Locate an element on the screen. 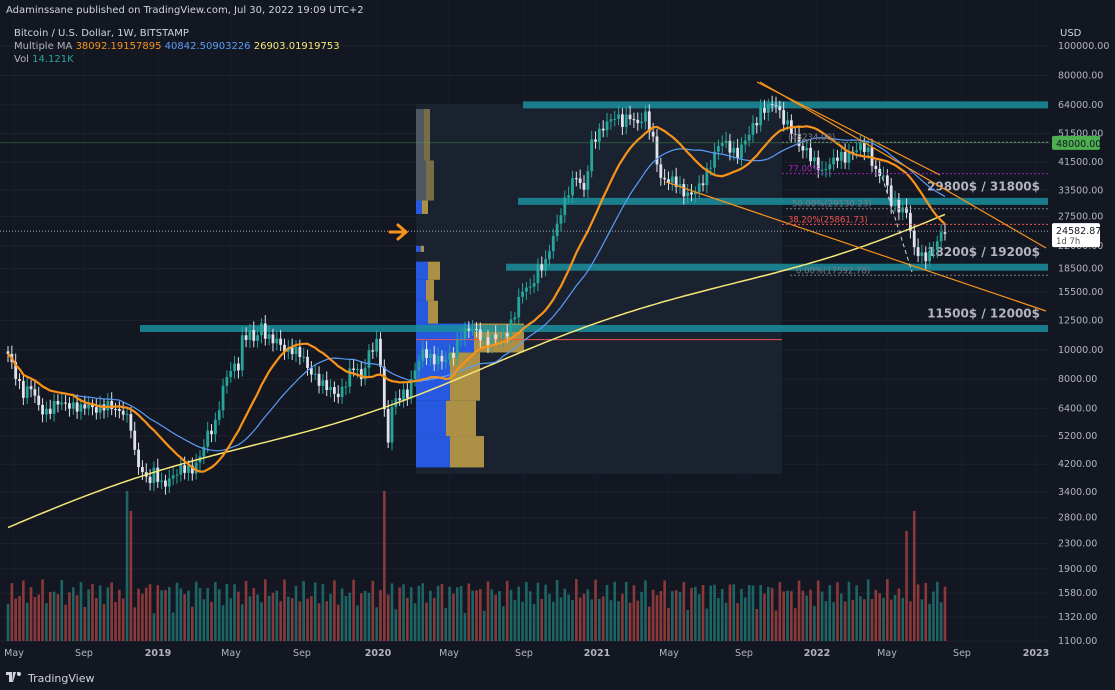  fib-label: (48234.00) is located at coordinates (811, 138).